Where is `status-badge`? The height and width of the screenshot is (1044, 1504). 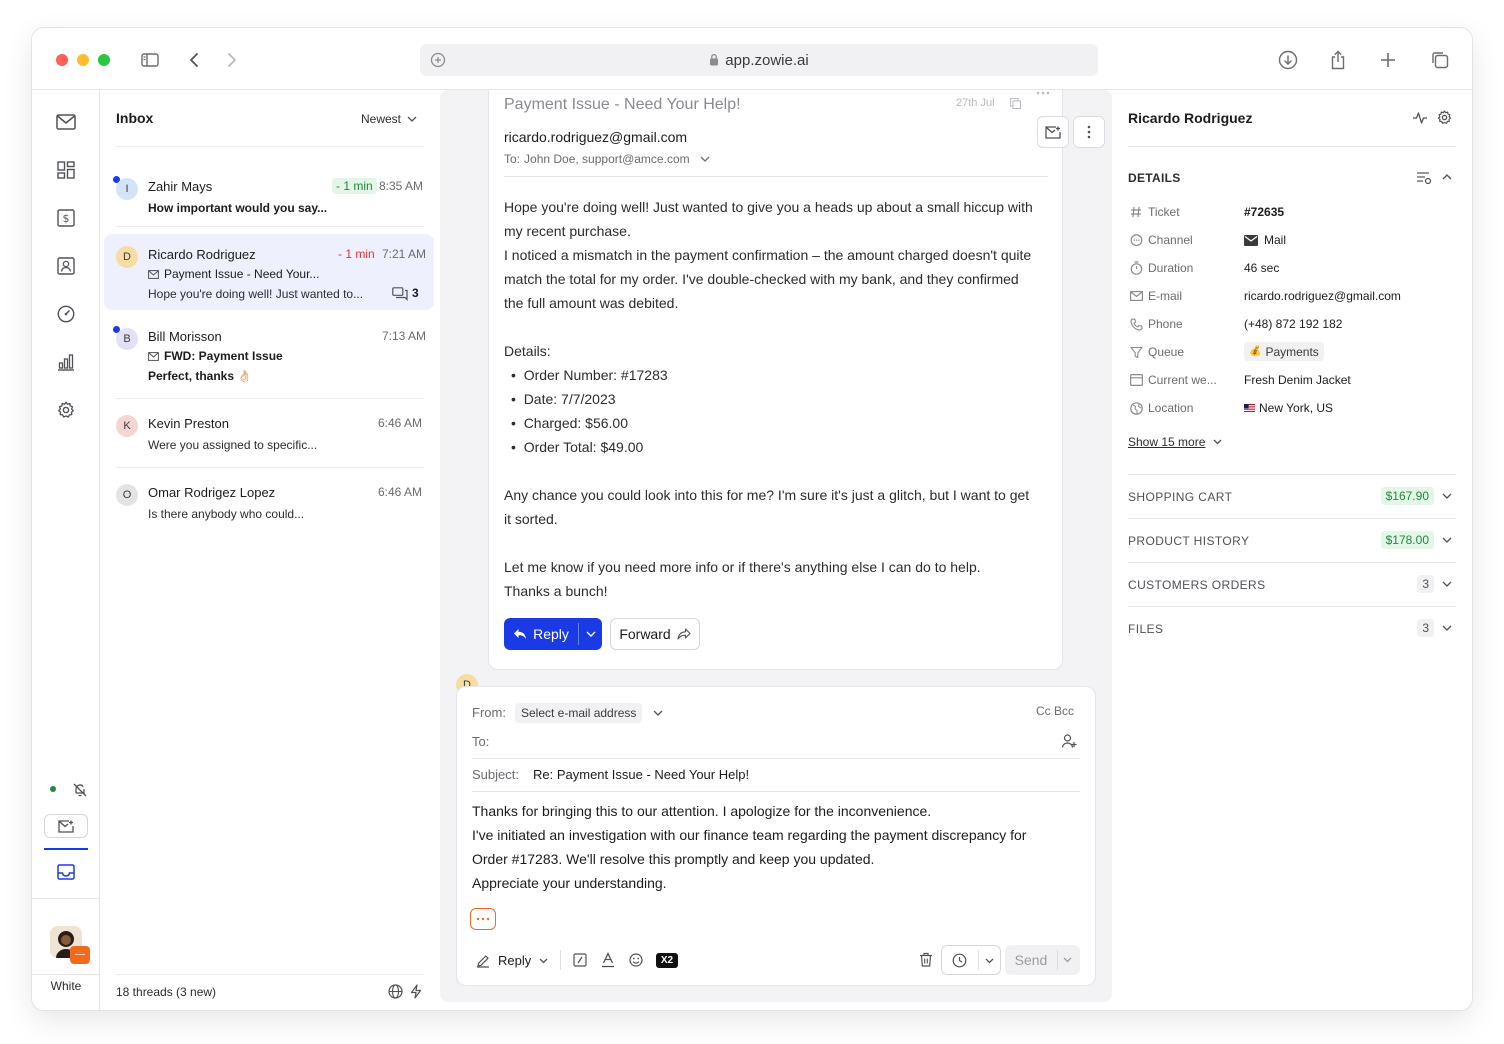 status-badge is located at coordinates (80, 955).